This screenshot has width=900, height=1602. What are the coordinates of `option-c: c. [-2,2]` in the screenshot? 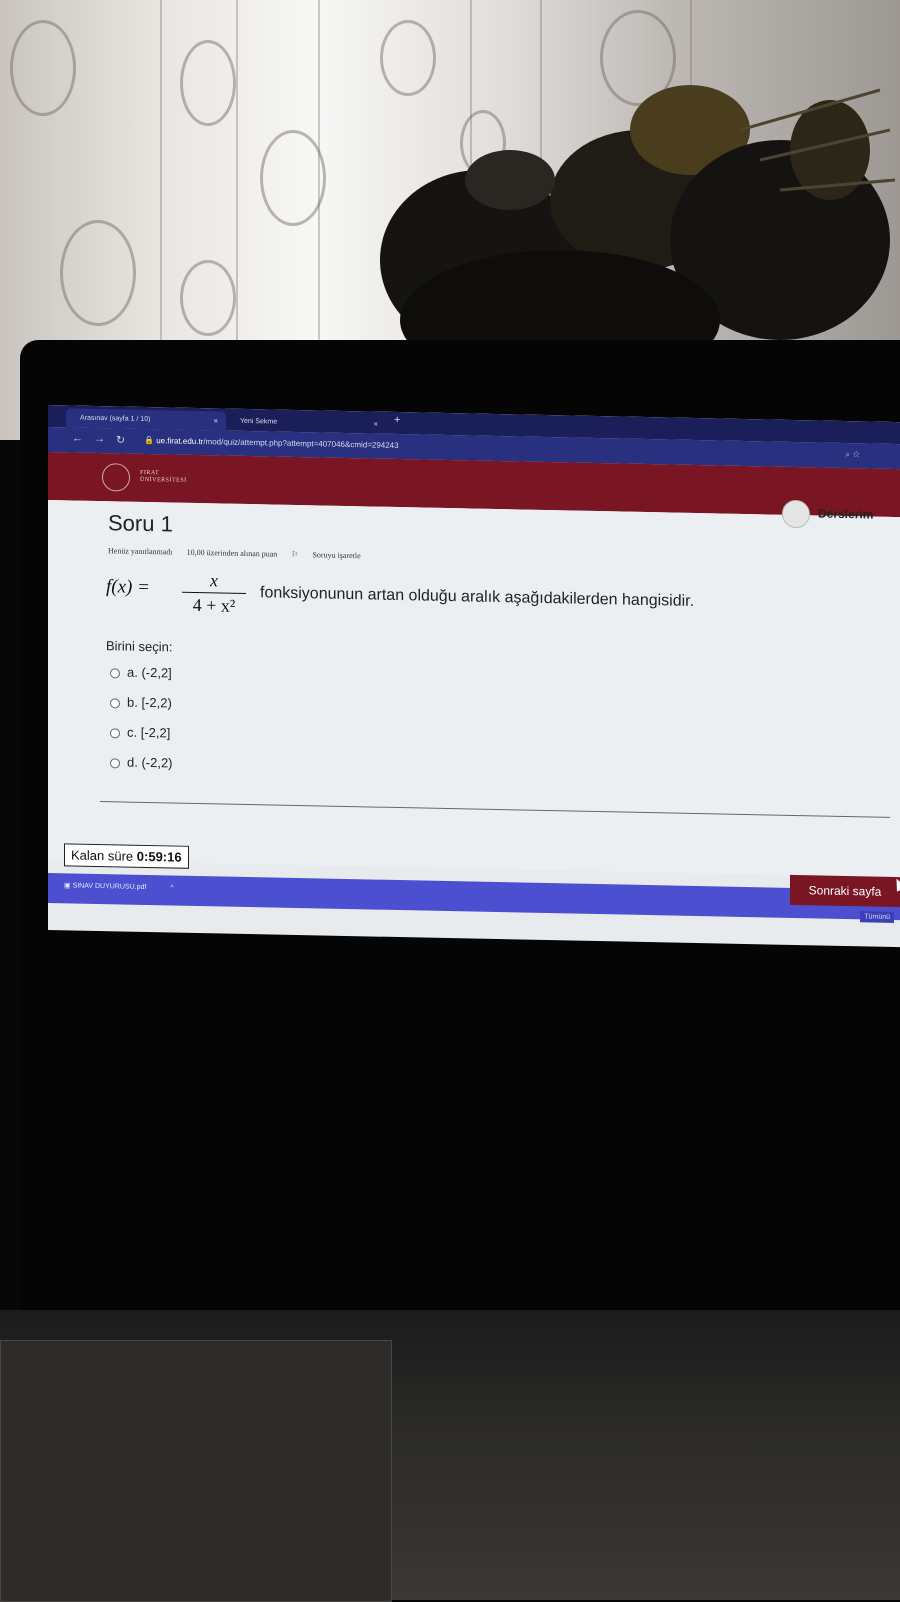 It's located at (140, 732).